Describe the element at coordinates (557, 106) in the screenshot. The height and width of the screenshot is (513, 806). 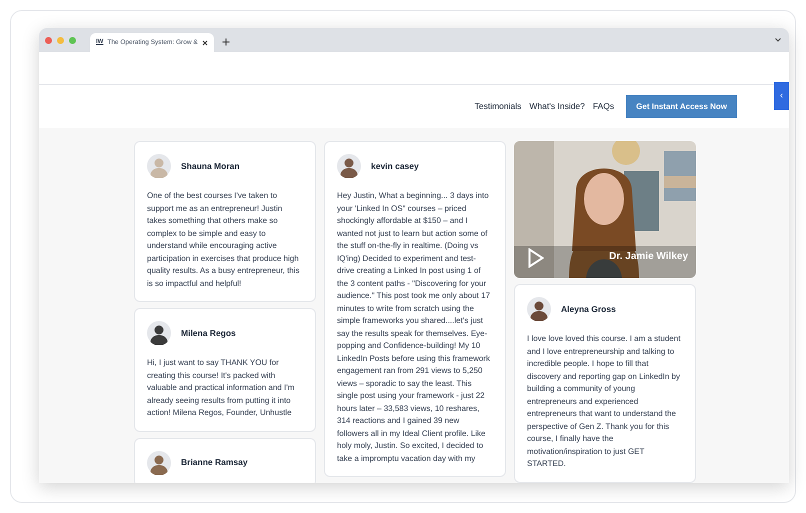
I see `nav-link: What's Inside?` at that location.